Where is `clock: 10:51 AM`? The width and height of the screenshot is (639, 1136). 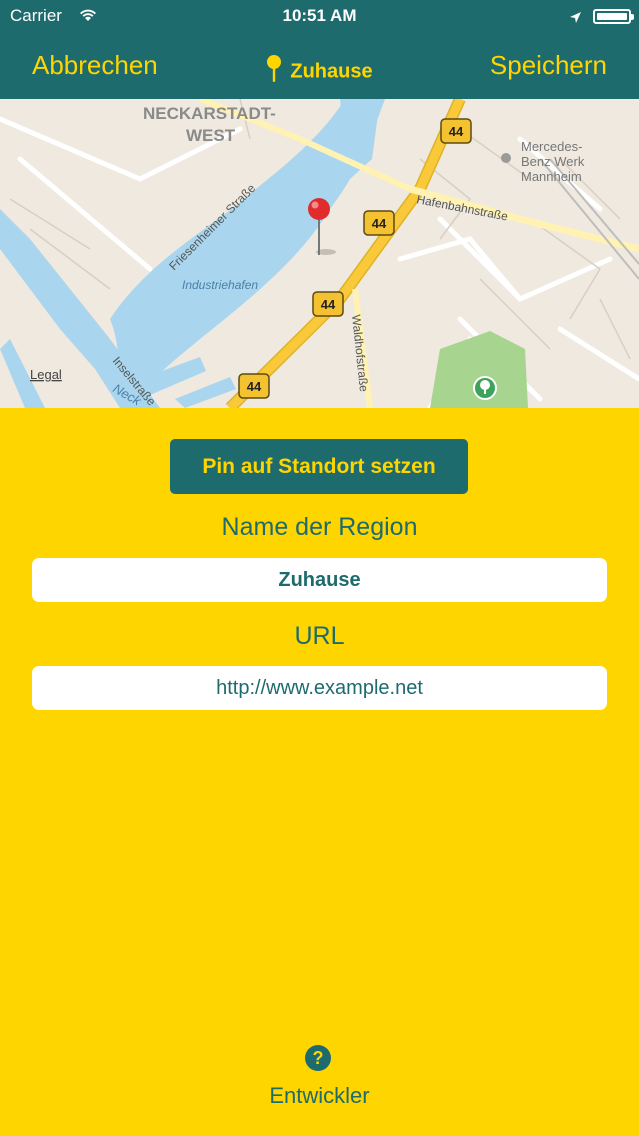
clock: 10:51 AM is located at coordinates (319, 15).